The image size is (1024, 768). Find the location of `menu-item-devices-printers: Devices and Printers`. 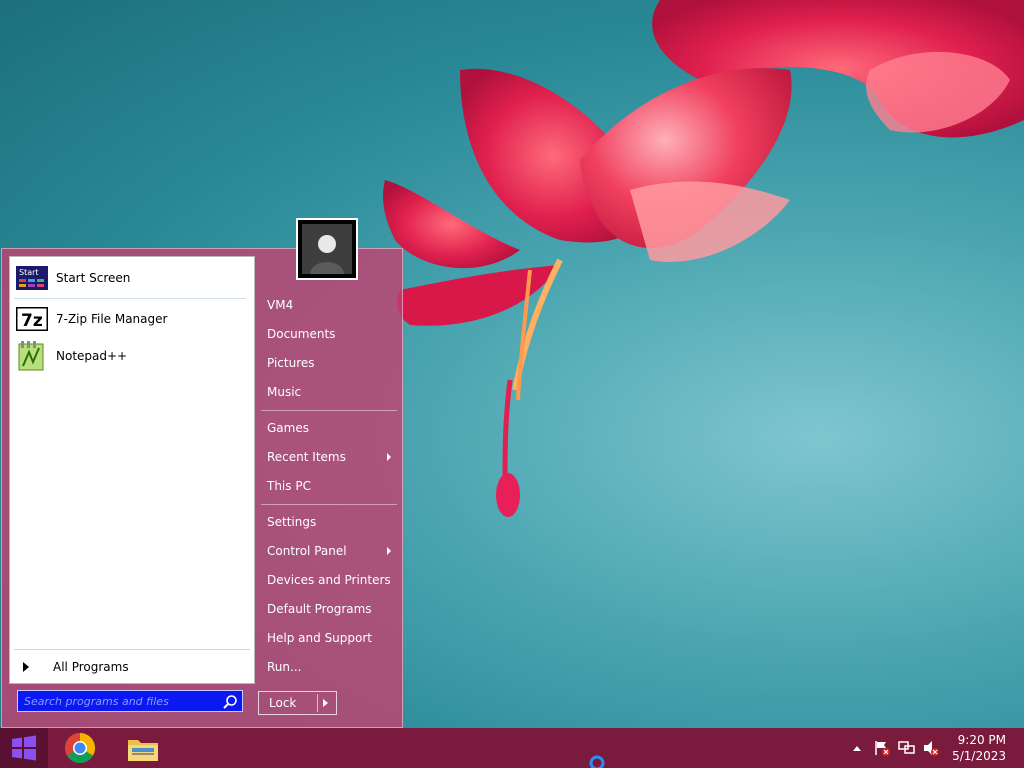

menu-item-devices-printers: Devices and Printers is located at coordinates (328, 580).